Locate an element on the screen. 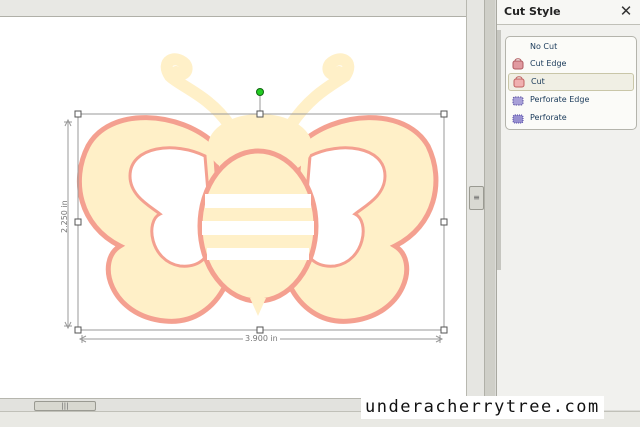 This screenshot has width=640, height=427. rotate-handle is located at coordinates (260, 92).